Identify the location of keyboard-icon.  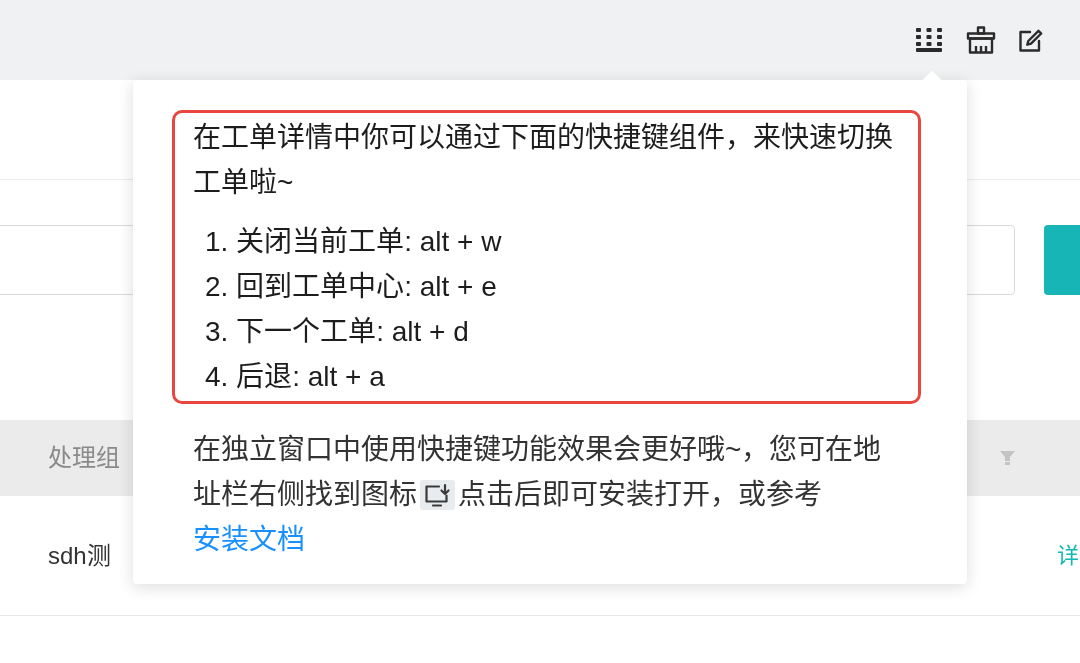
(929, 40).